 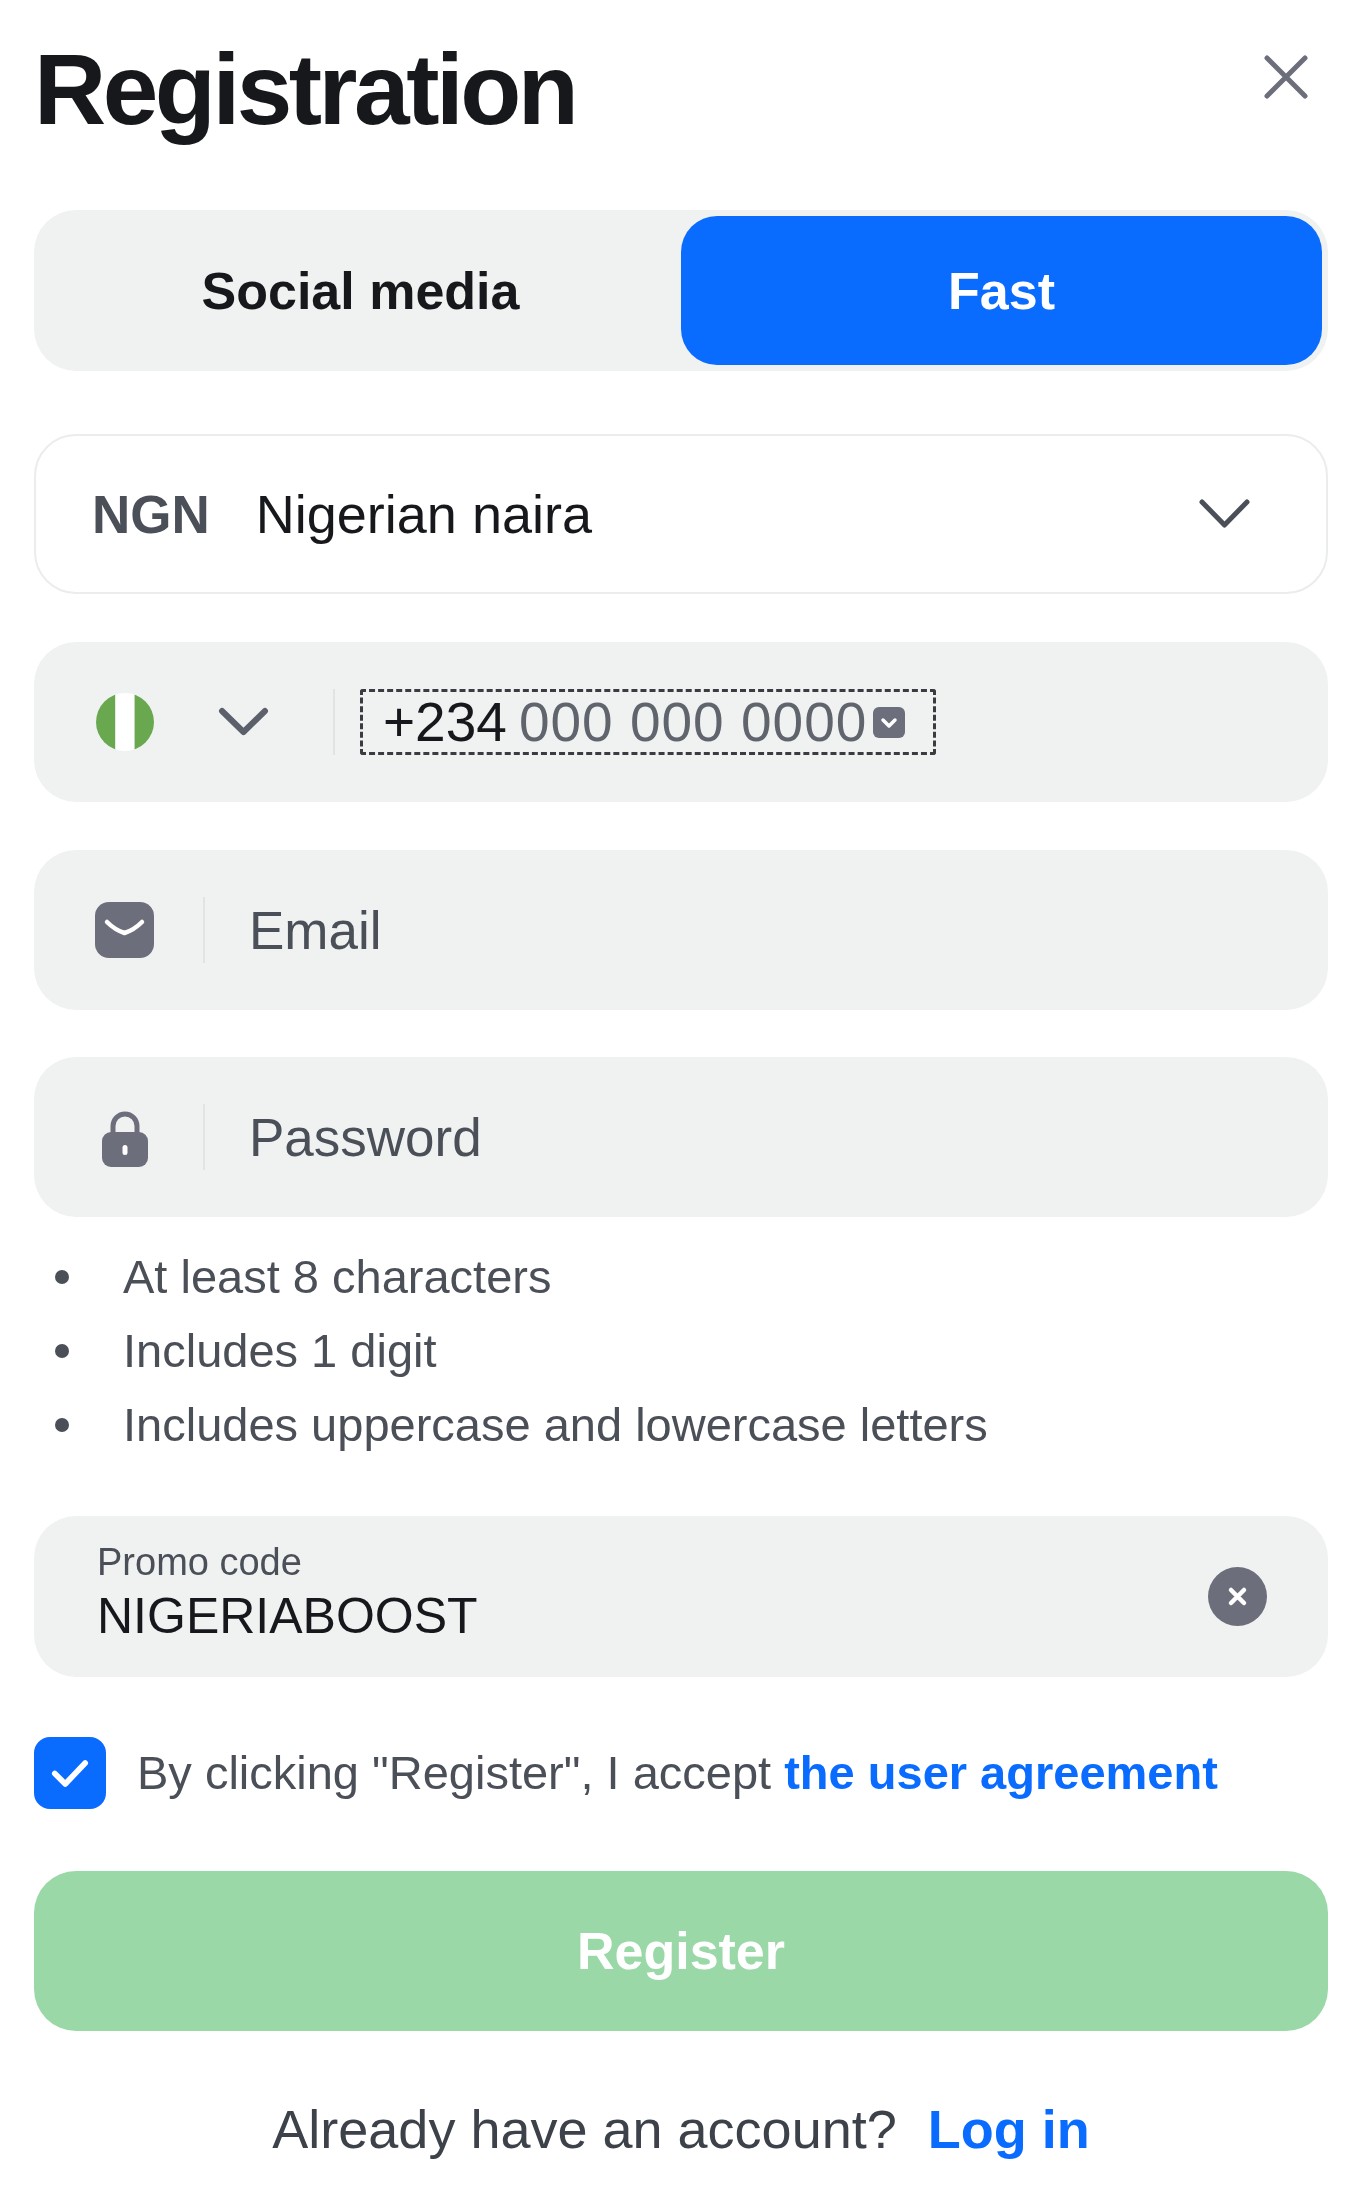 What do you see at coordinates (124, 722) in the screenshot?
I see `flag-icon` at bounding box center [124, 722].